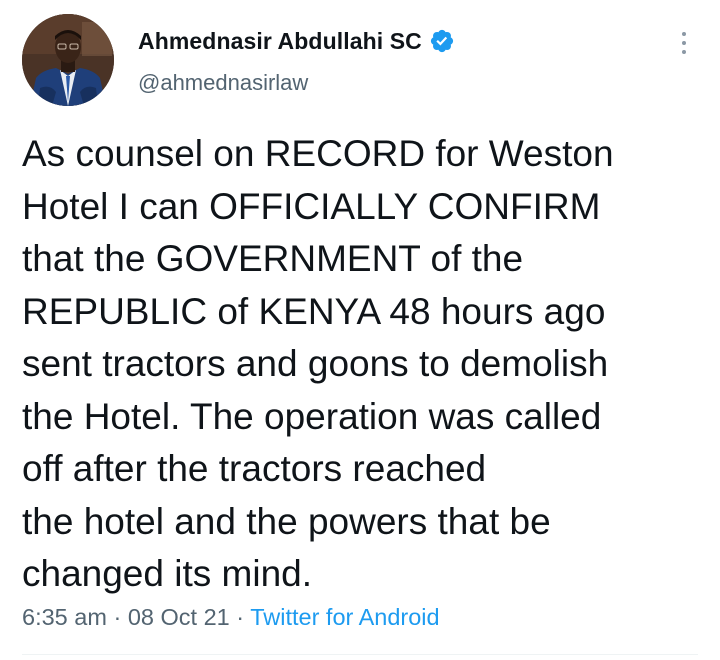 This screenshot has width=720, height=660. Describe the element at coordinates (311, 206) in the screenshot. I see `tweet-text-line: Hotel I can OFFICIALLY CONFIRM` at that location.